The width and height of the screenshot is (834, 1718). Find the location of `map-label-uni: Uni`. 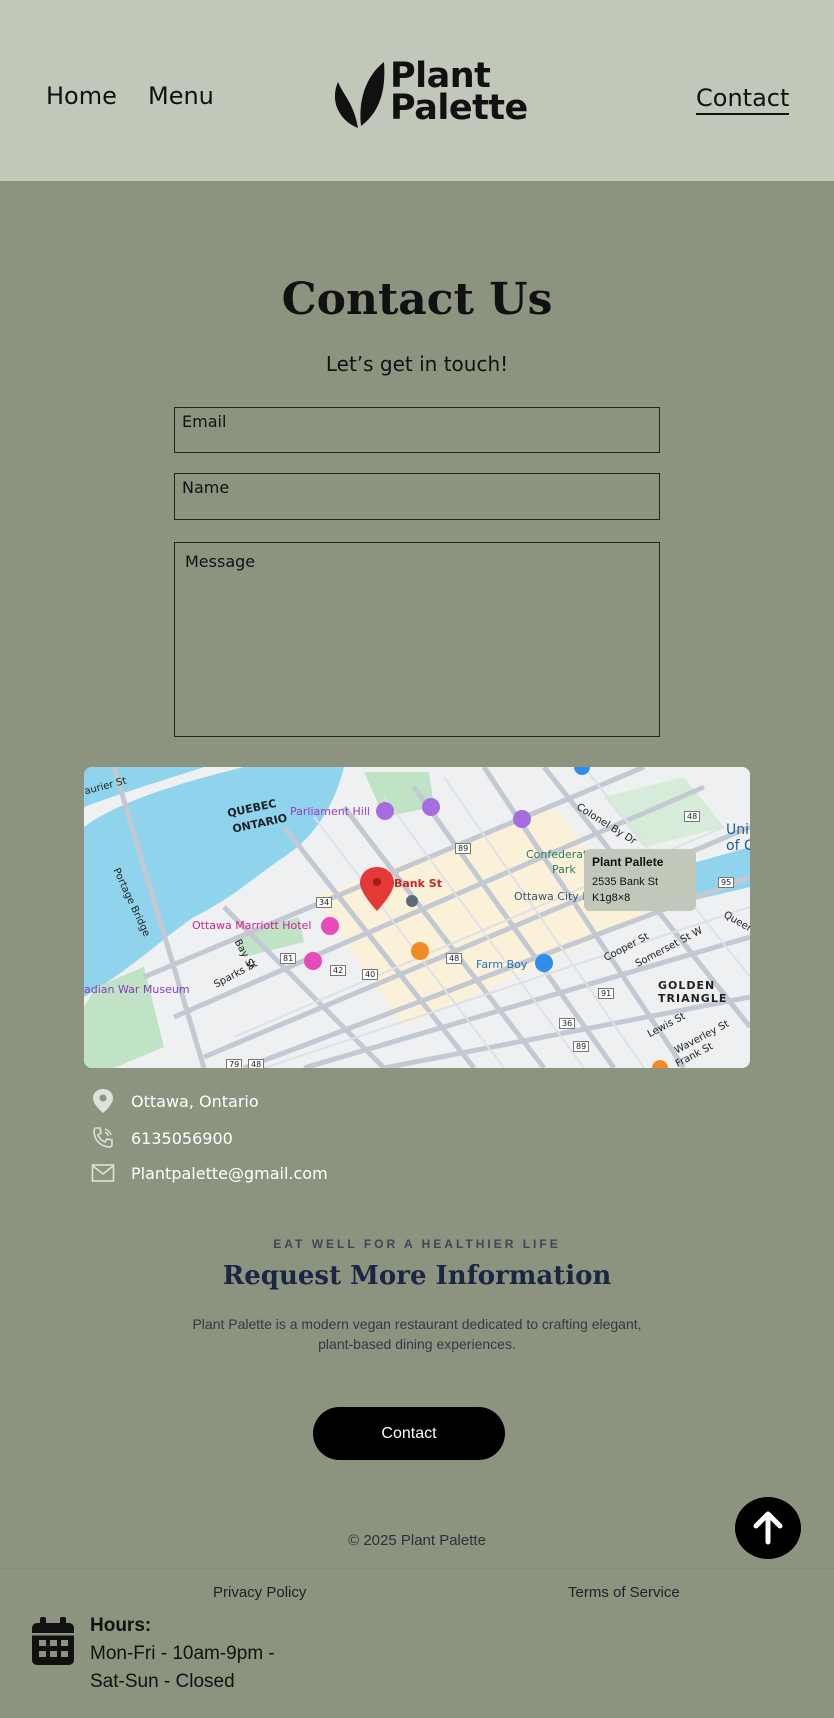

map-label-uni: Uni is located at coordinates (738, 830).